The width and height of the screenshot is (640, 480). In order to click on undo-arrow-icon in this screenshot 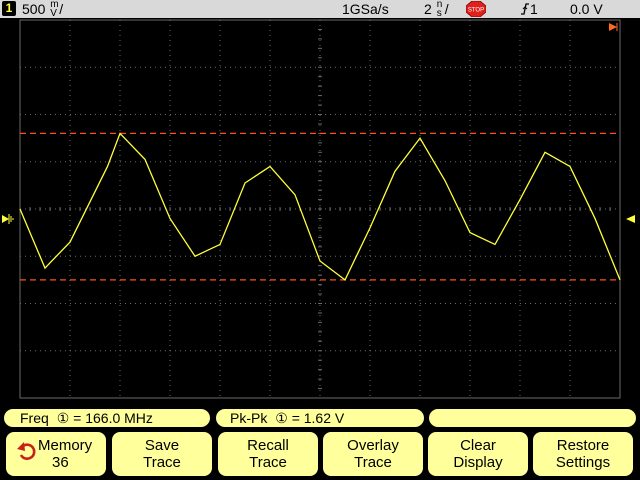, I will do `click(26, 451)`.